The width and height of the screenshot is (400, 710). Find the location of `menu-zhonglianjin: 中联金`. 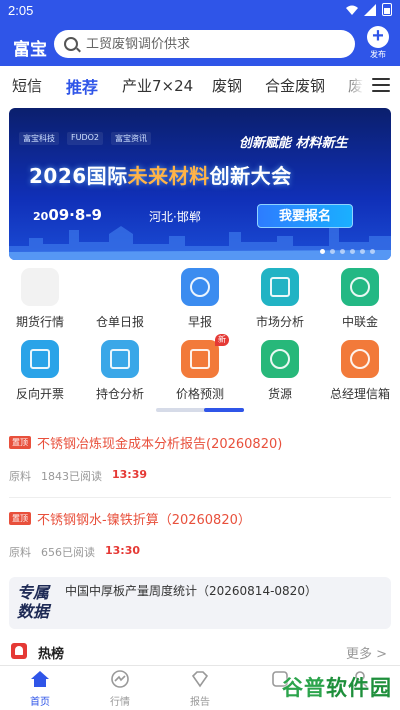

menu-zhonglianjin: 中联金 is located at coordinates (360, 299).